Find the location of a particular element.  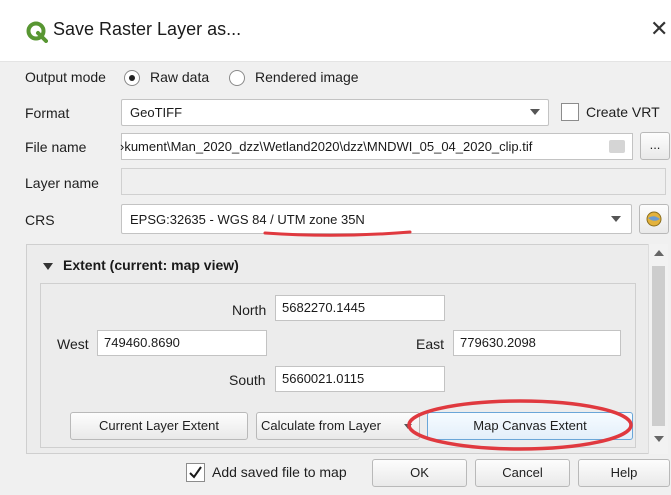

calculate-from-layer-button: Calculate from Layer is located at coordinates (338, 426).